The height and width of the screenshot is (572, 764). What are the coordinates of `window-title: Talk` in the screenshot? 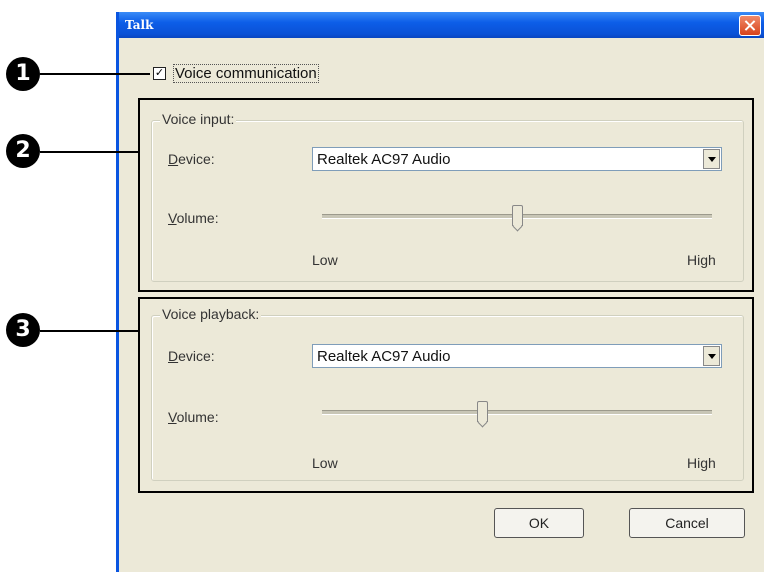 It's located at (139, 25).